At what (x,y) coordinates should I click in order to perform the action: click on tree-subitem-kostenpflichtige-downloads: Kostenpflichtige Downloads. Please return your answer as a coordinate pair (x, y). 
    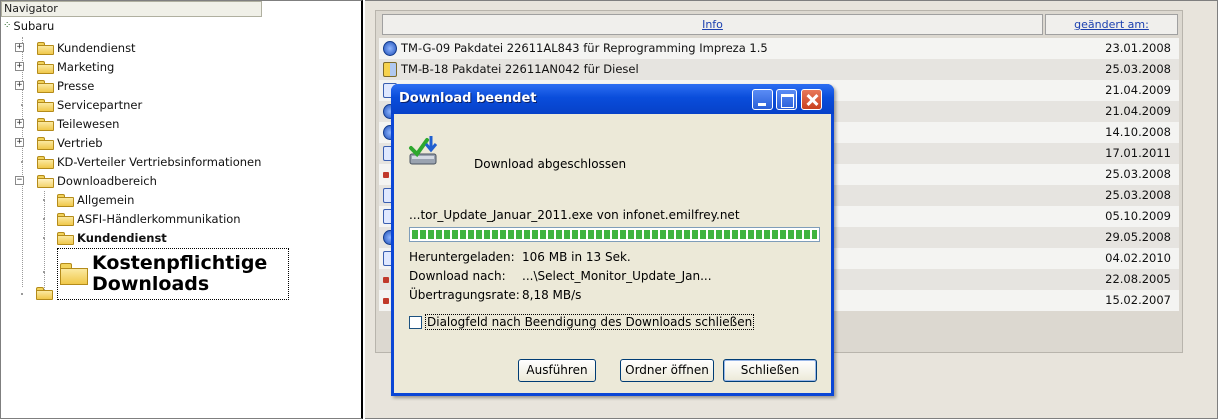
    Looking at the image, I should click on (173, 274).